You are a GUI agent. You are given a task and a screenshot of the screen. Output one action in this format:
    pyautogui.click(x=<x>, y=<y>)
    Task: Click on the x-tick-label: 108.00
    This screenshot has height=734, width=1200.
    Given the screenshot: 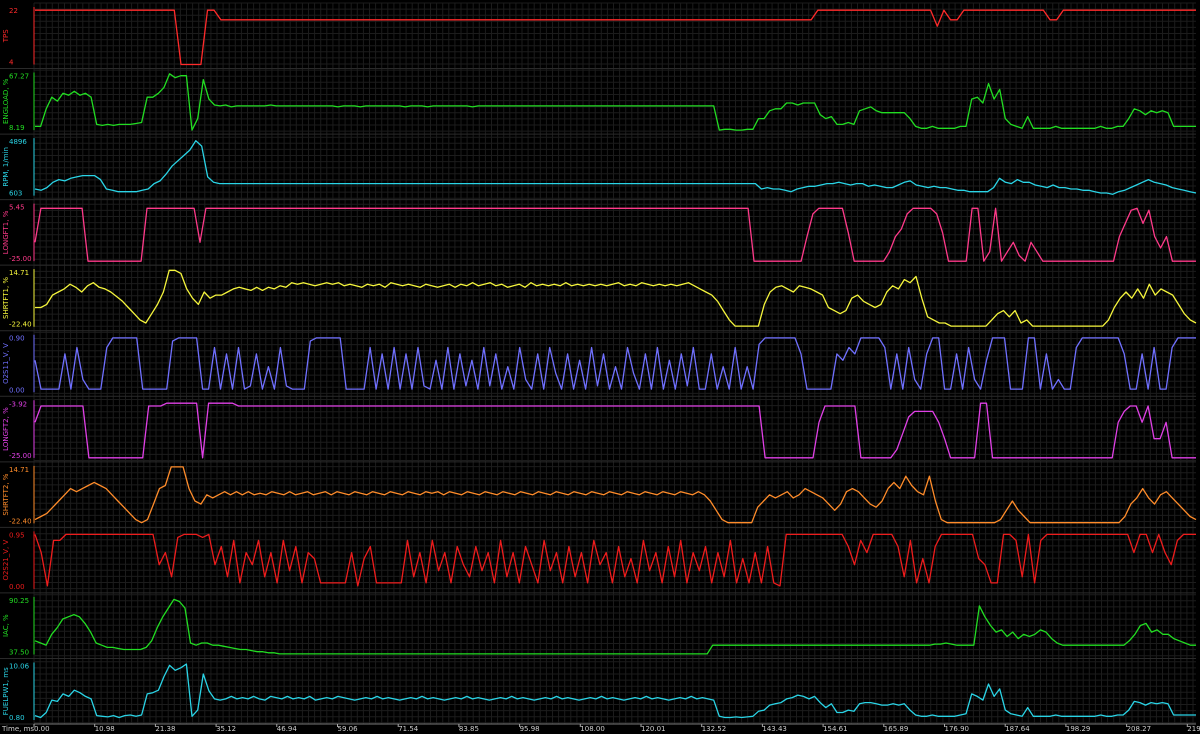 What is the action you would take?
    pyautogui.click(x=592, y=729)
    